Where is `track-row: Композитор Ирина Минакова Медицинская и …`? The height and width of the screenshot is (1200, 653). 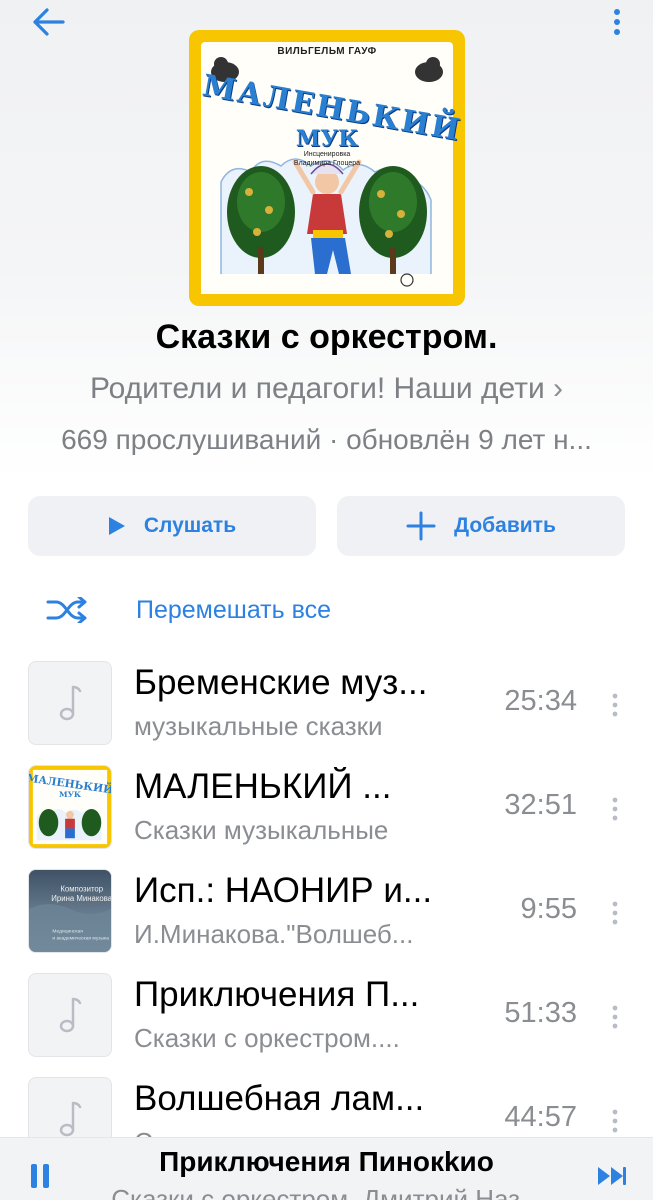 track-row: Композитор Ирина Минакова Медицинская и … is located at coordinates (326, 921).